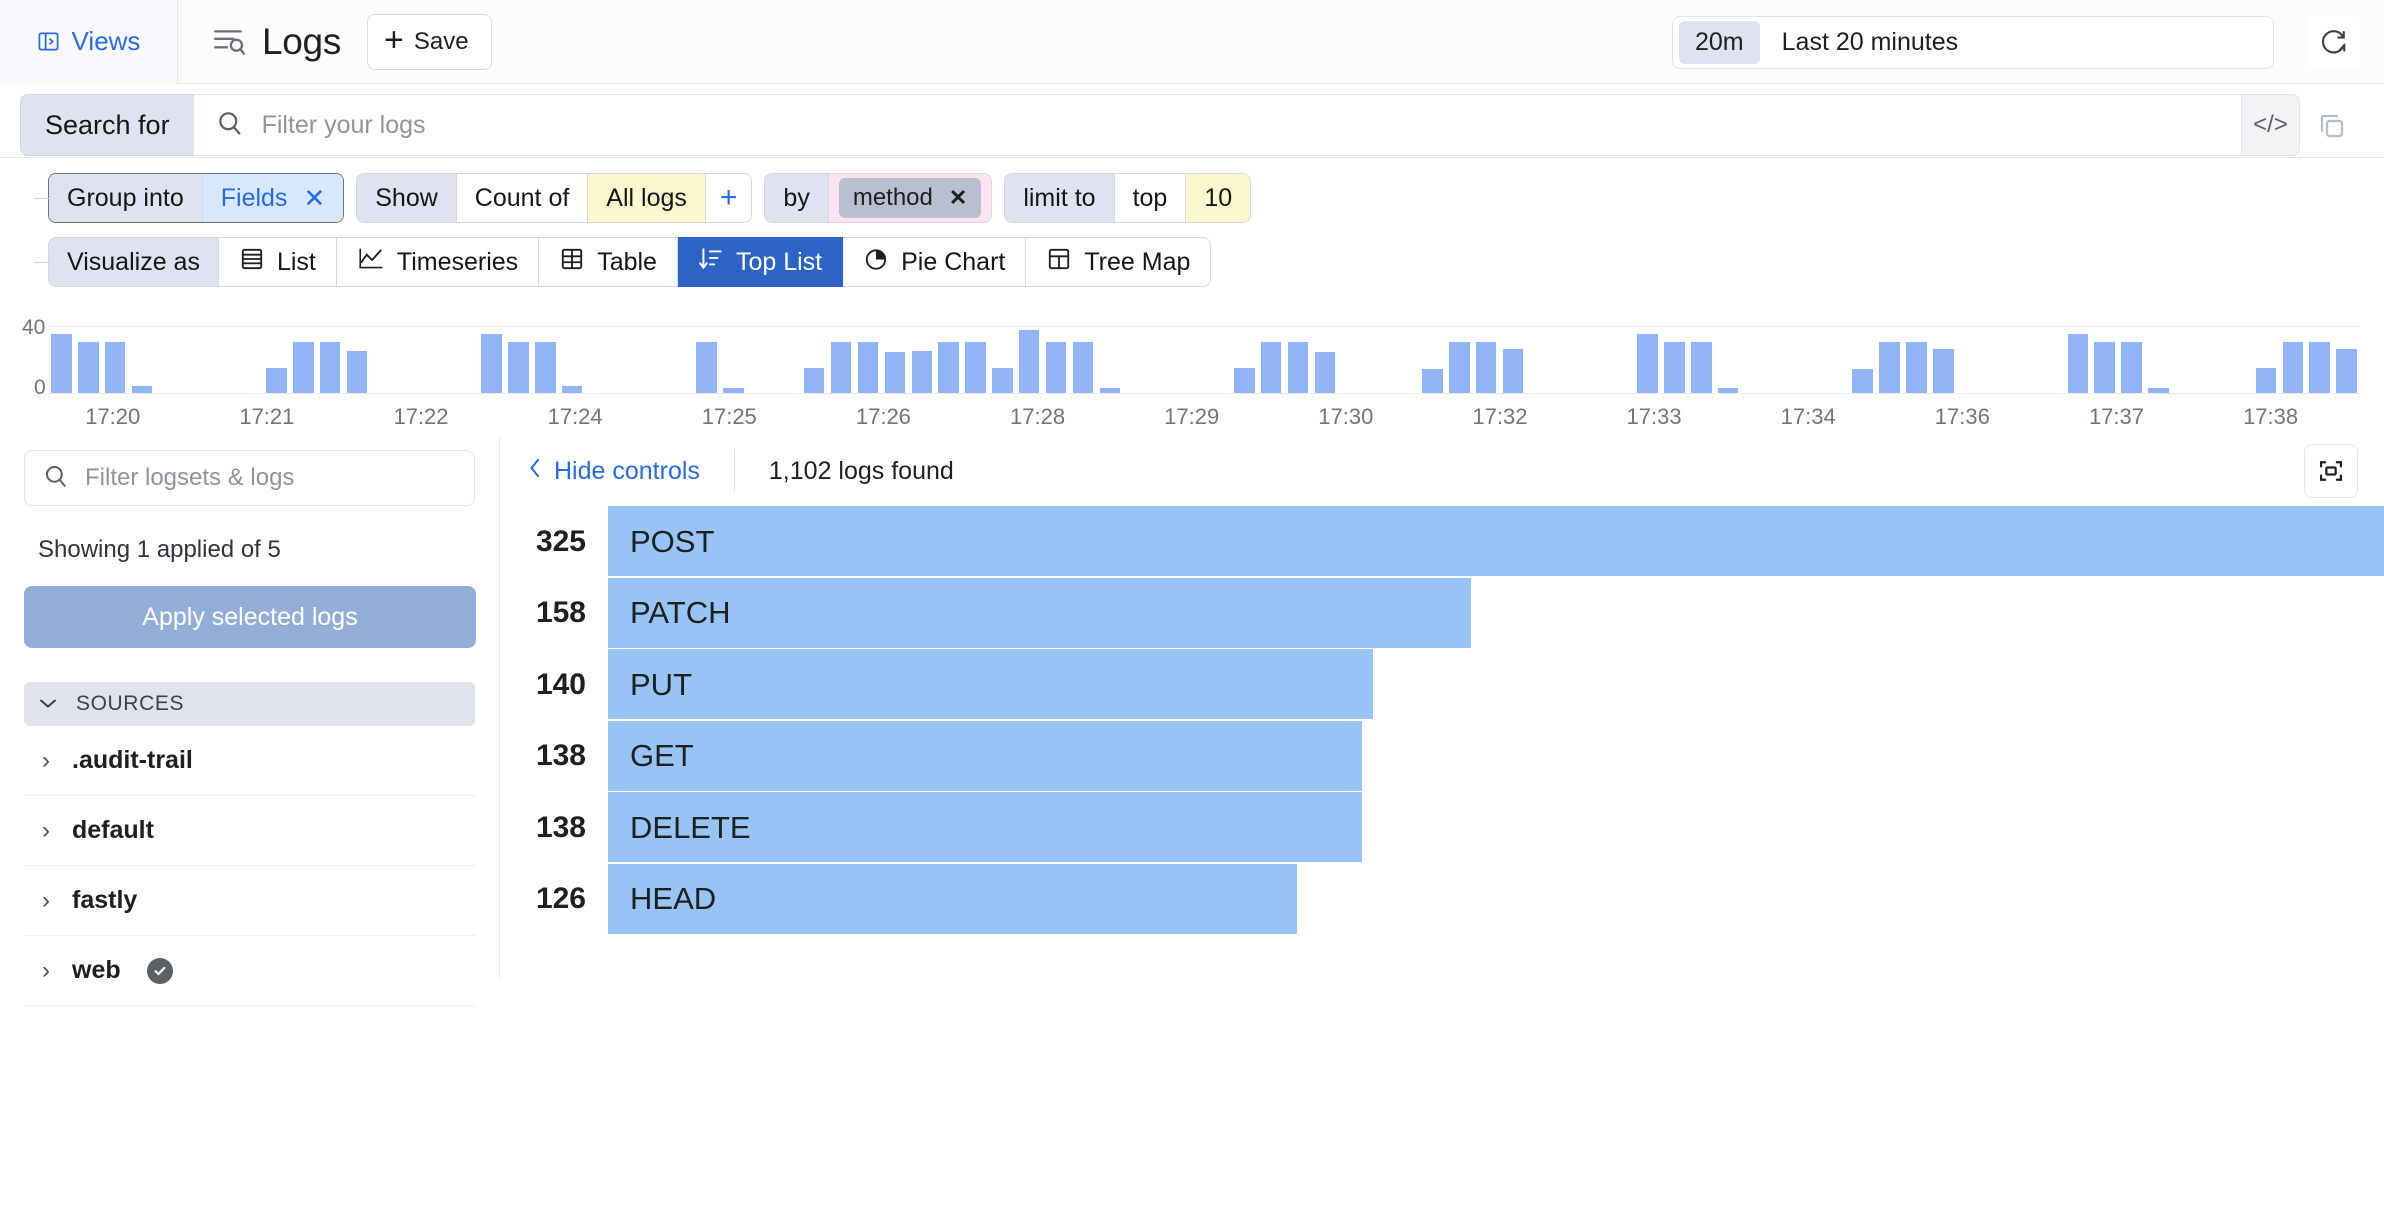 Image resolution: width=2384 pixels, height=1216 pixels. I want to click on top-list-row: 140 PUT, so click(1442, 685).